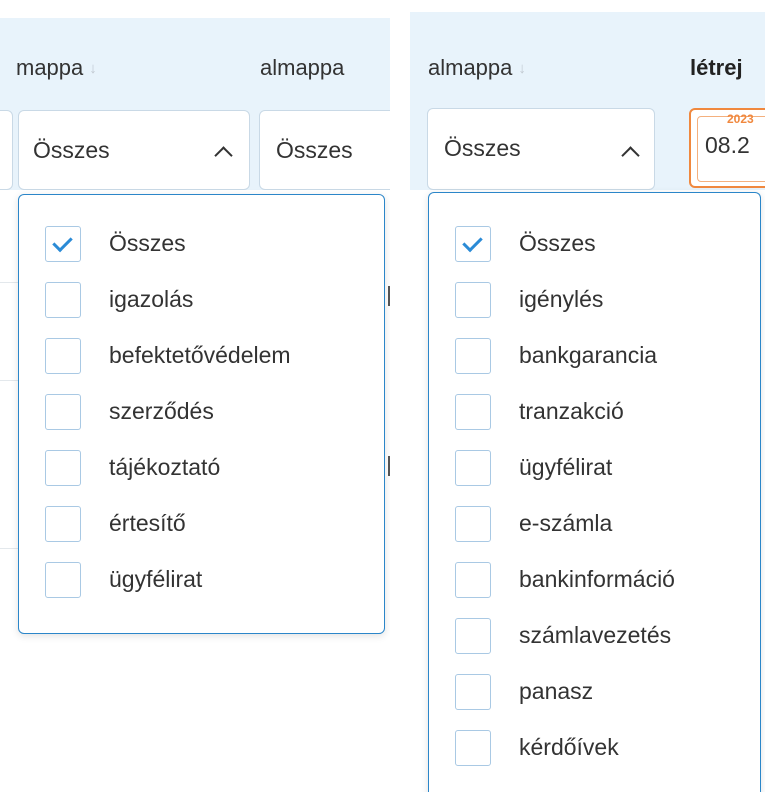  What do you see at coordinates (201, 523) in the screenshot?
I see `dropdown-option: értesítő` at bounding box center [201, 523].